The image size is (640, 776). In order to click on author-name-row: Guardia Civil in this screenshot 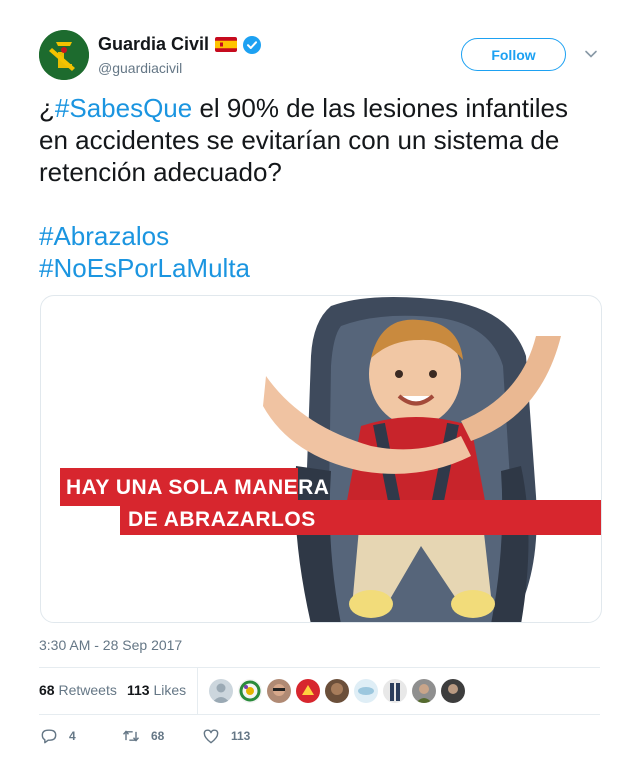, I will do `click(180, 44)`.